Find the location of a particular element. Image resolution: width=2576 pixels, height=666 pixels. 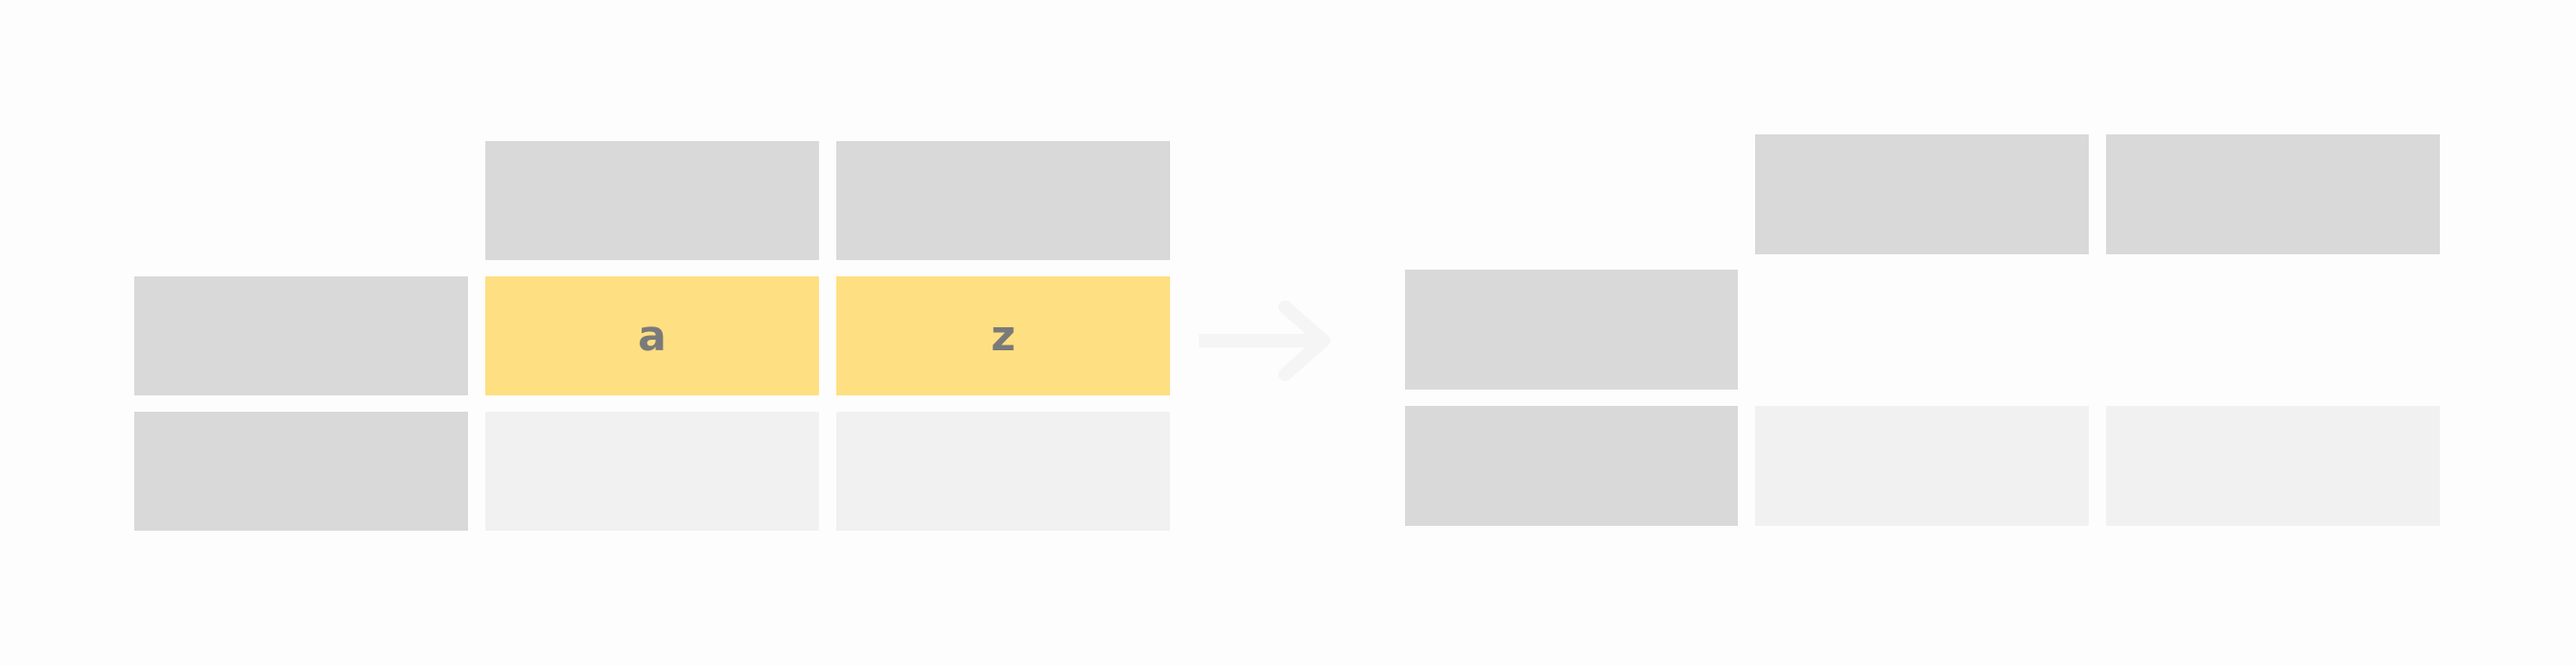

left-cell-r2-c2 is located at coordinates (1003, 471).